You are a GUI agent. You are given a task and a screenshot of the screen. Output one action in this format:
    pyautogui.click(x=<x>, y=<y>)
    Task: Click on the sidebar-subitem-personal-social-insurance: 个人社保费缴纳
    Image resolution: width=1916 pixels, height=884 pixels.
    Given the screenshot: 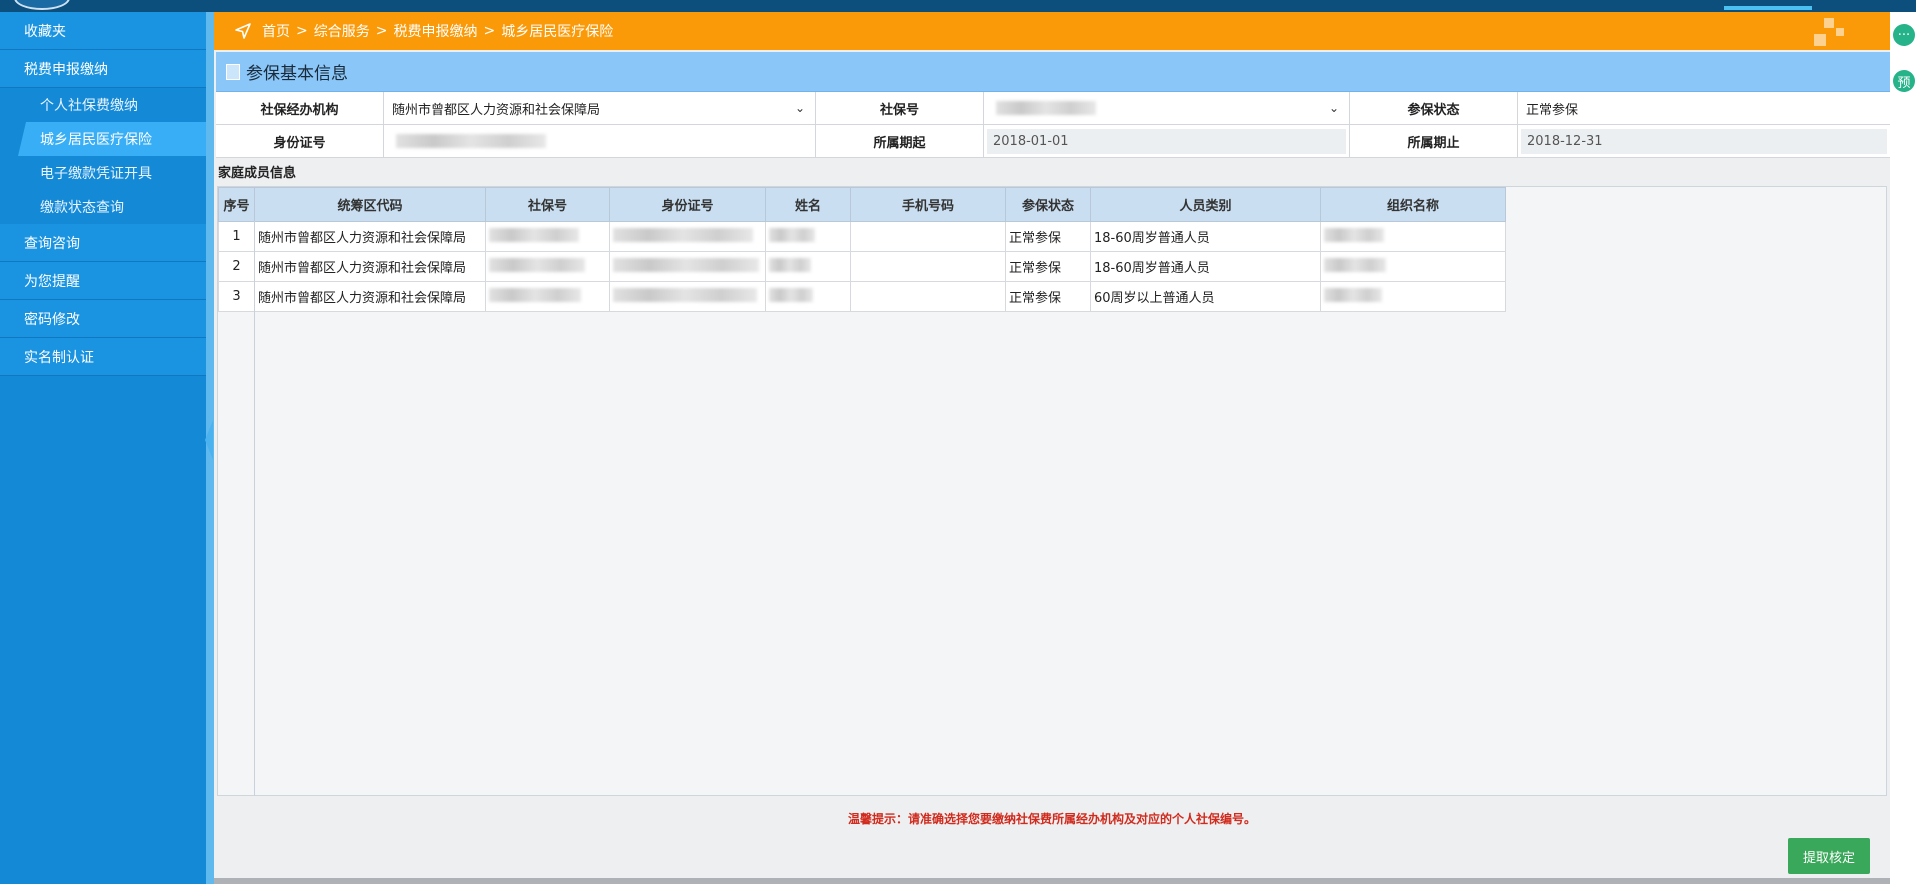 What is the action you would take?
    pyautogui.click(x=103, y=105)
    